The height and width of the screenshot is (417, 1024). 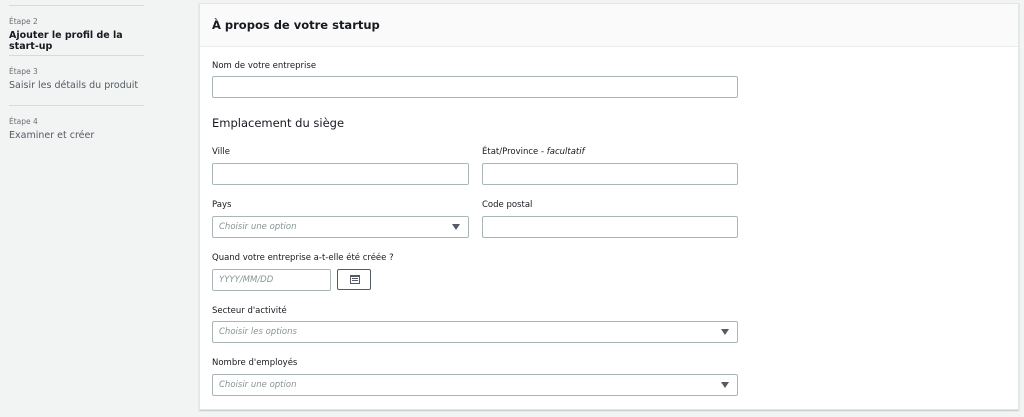 I want to click on state-label-text: État/Province -, so click(x=514, y=152).